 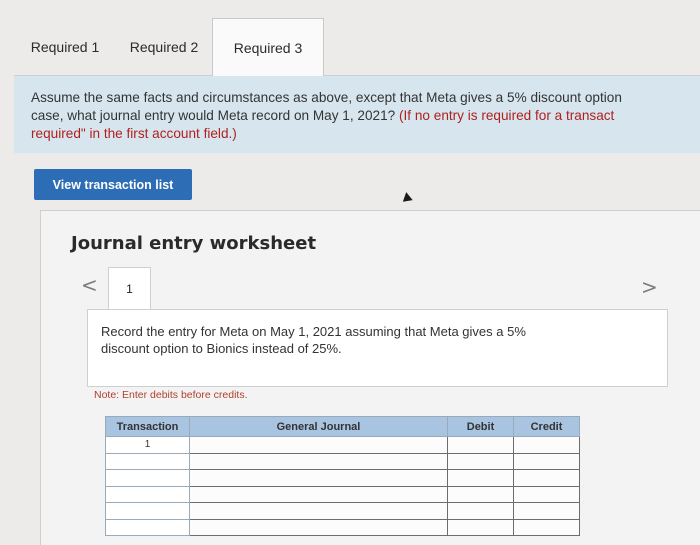 I want to click on tab-required-2: Required 2, so click(x=164, y=47).